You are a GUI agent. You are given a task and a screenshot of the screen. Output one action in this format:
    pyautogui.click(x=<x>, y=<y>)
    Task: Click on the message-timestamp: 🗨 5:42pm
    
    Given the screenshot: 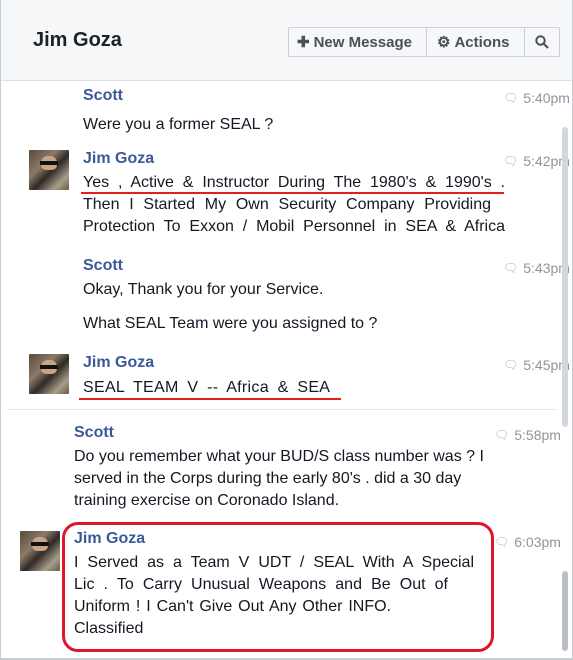 What is the action you would take?
    pyautogui.click(x=536, y=161)
    